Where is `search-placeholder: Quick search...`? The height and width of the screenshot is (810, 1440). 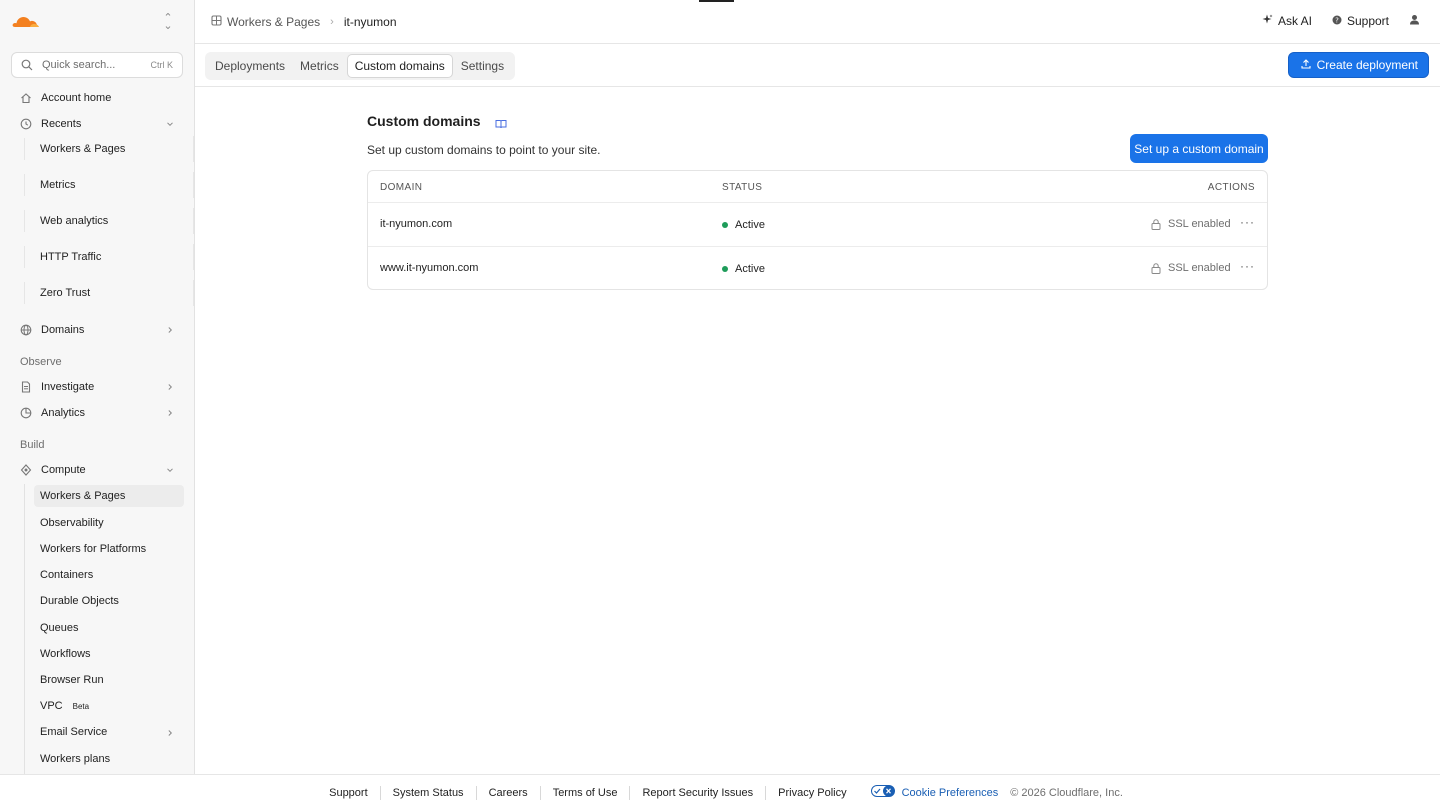
search-placeholder: Quick search... is located at coordinates (79, 65).